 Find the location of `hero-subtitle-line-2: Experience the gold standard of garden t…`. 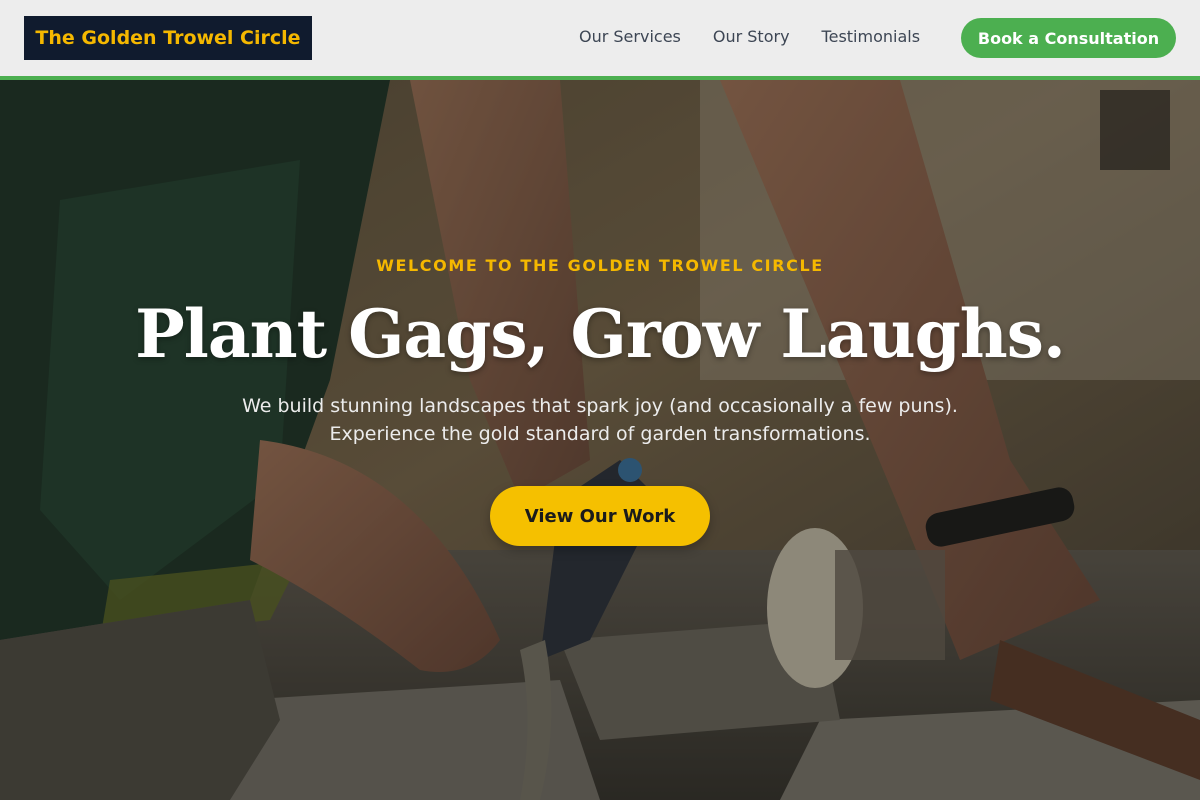

hero-subtitle-line-2: Experience the gold standard of garden t… is located at coordinates (600, 434).